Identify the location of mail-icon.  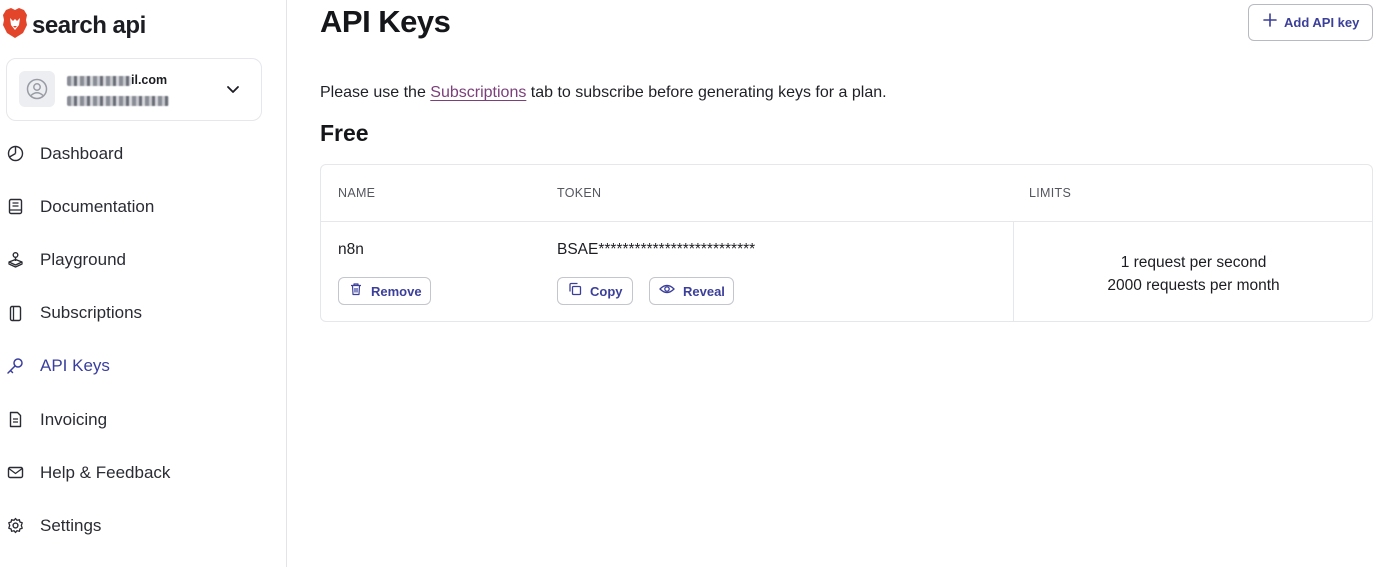
(15, 473).